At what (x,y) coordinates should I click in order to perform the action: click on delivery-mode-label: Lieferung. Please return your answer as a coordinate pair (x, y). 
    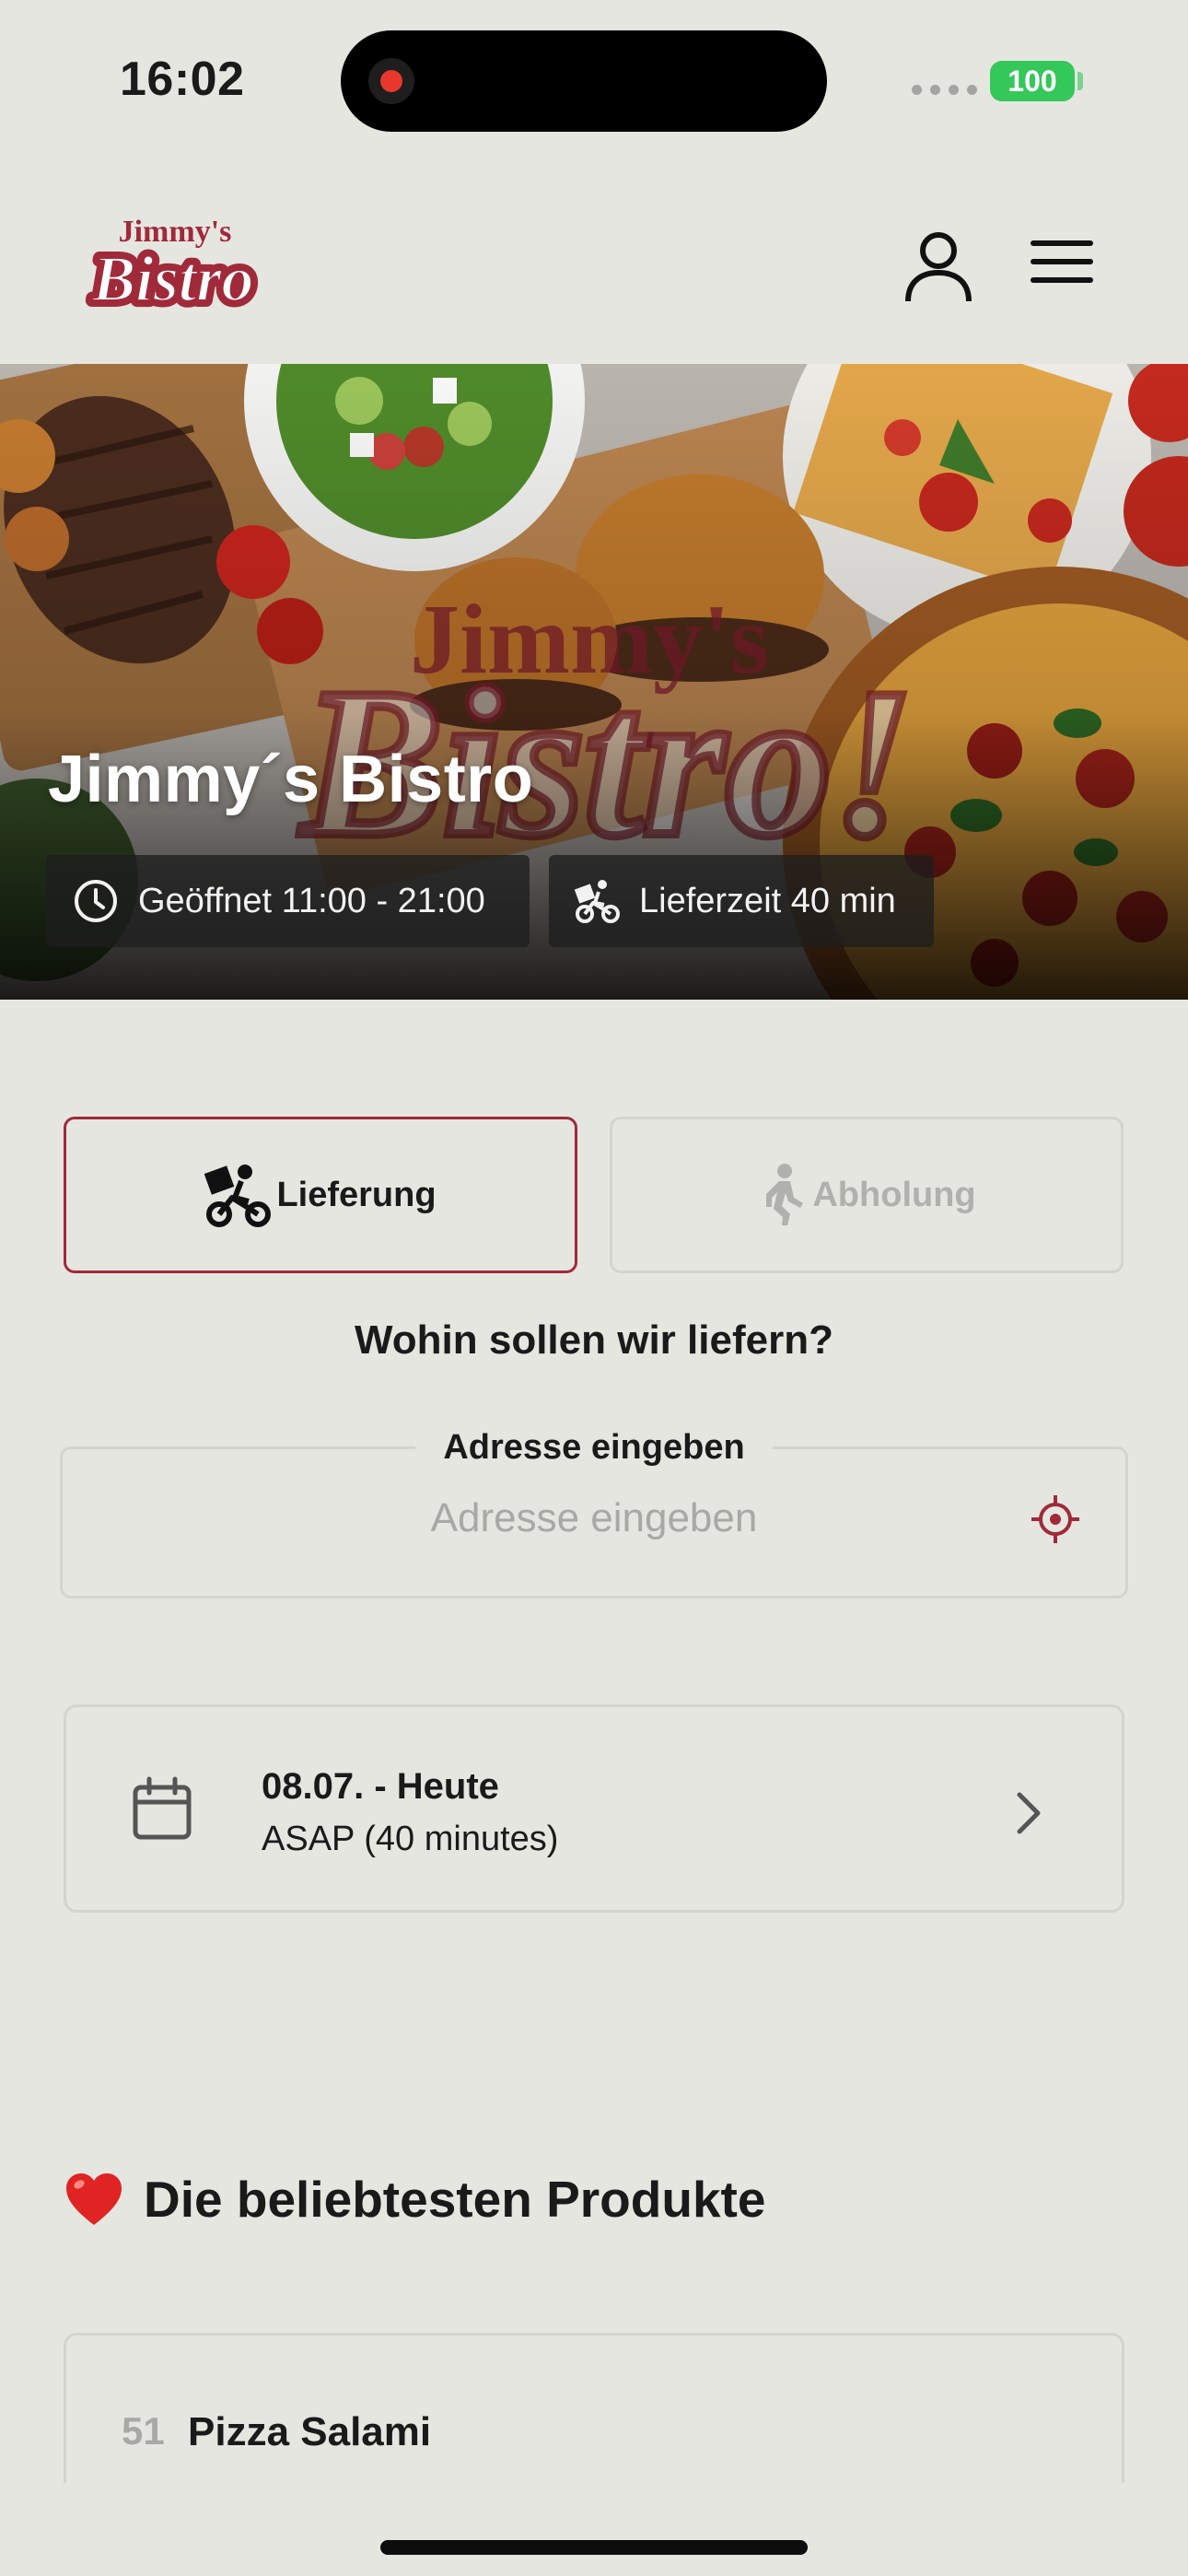
    Looking at the image, I should click on (356, 1194).